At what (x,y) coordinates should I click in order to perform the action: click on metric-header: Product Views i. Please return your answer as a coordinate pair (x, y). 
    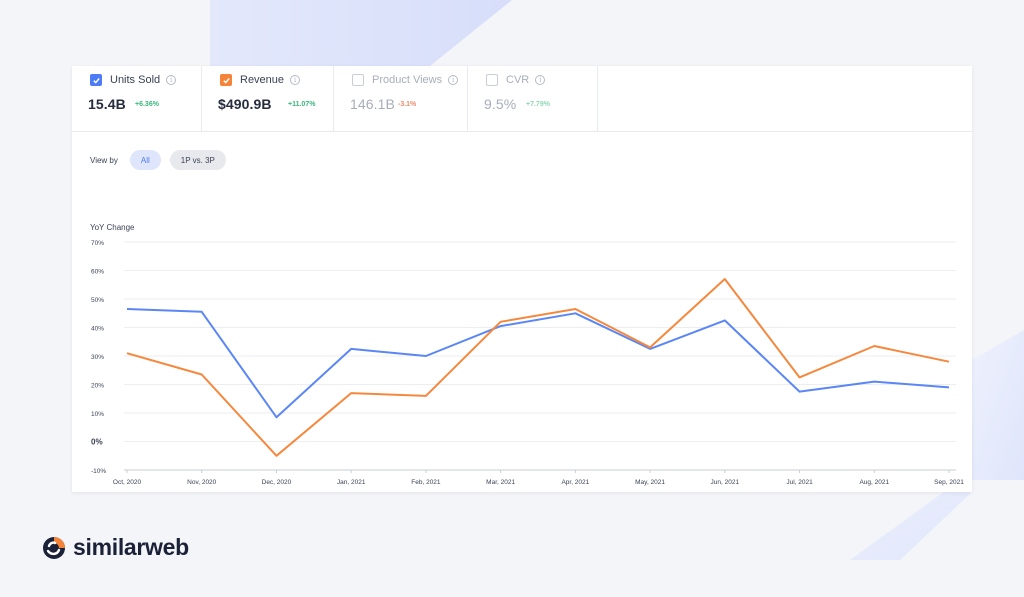
    Looking at the image, I should click on (405, 80).